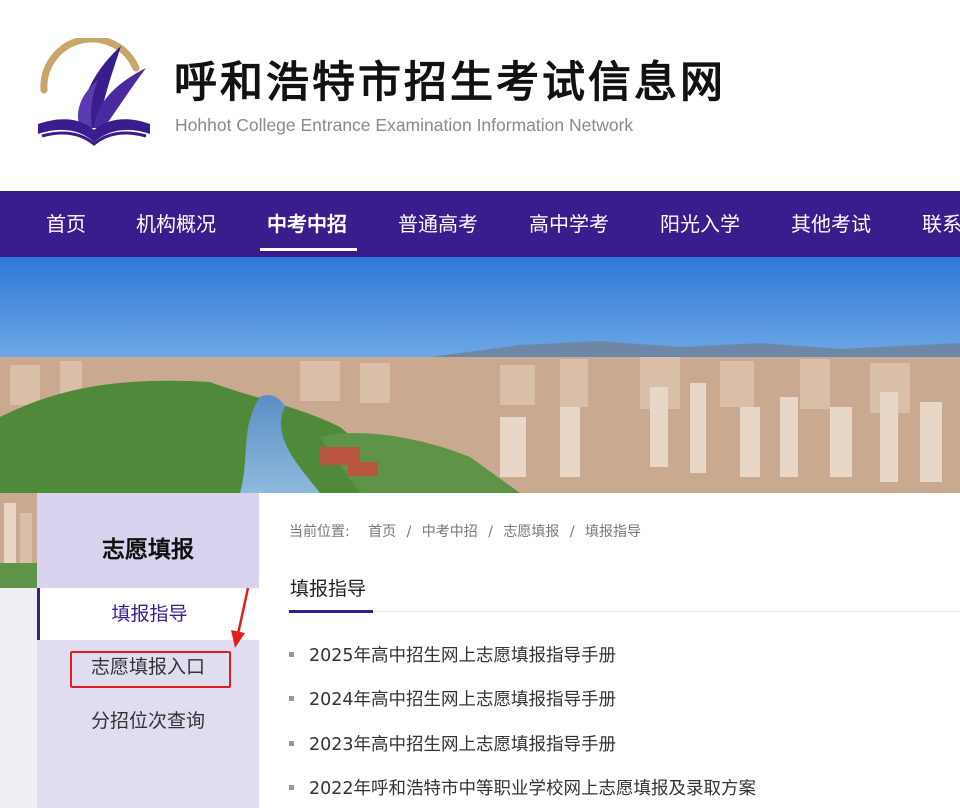 This screenshot has height=808, width=960. Describe the element at coordinates (240, 617) in the screenshot. I see `annotation-arrow-icon` at that location.